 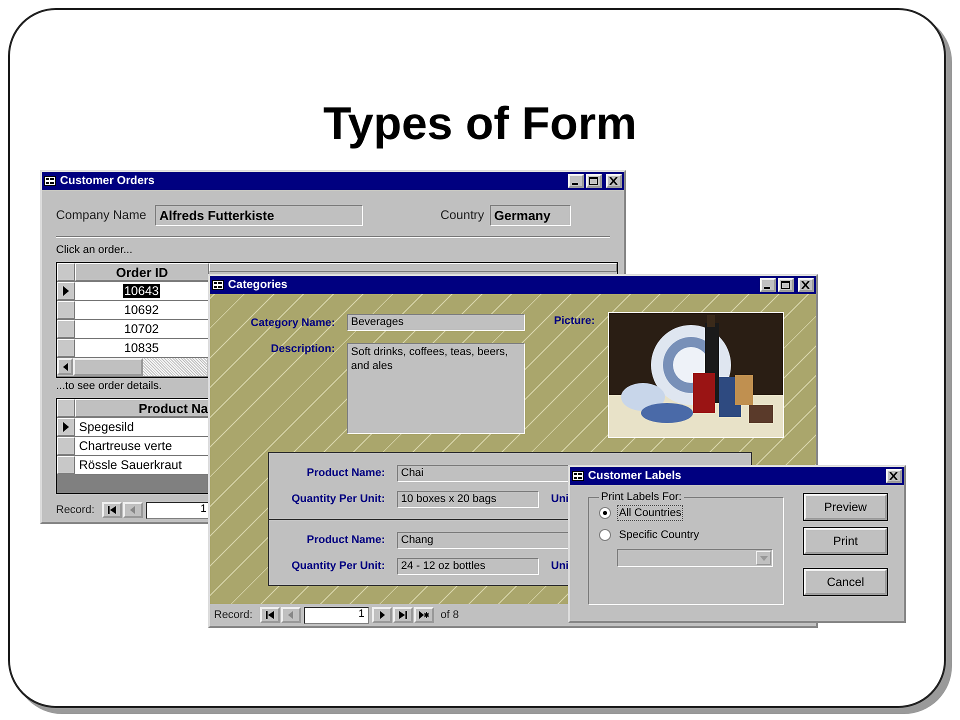 I want to click on field-label: Country, so click(x=462, y=215).